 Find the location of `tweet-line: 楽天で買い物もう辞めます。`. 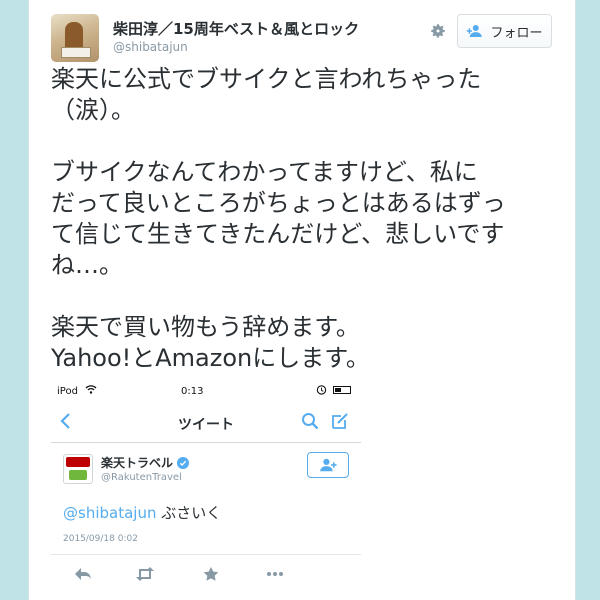

tweet-line: 楽天で買い物もう辞めます。 is located at coordinates (205, 327).